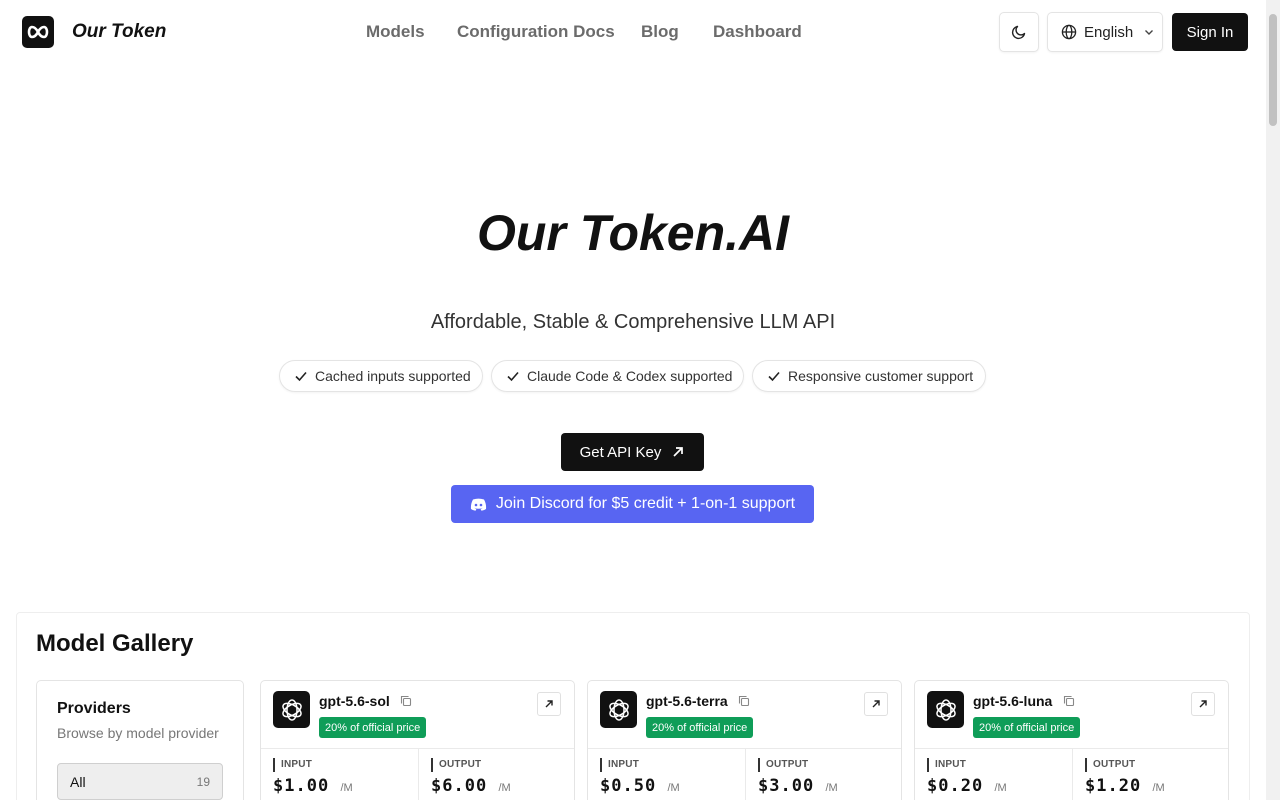  Describe the element at coordinates (687, 701) in the screenshot. I see `model-name: gpt-5.6-terra` at that location.